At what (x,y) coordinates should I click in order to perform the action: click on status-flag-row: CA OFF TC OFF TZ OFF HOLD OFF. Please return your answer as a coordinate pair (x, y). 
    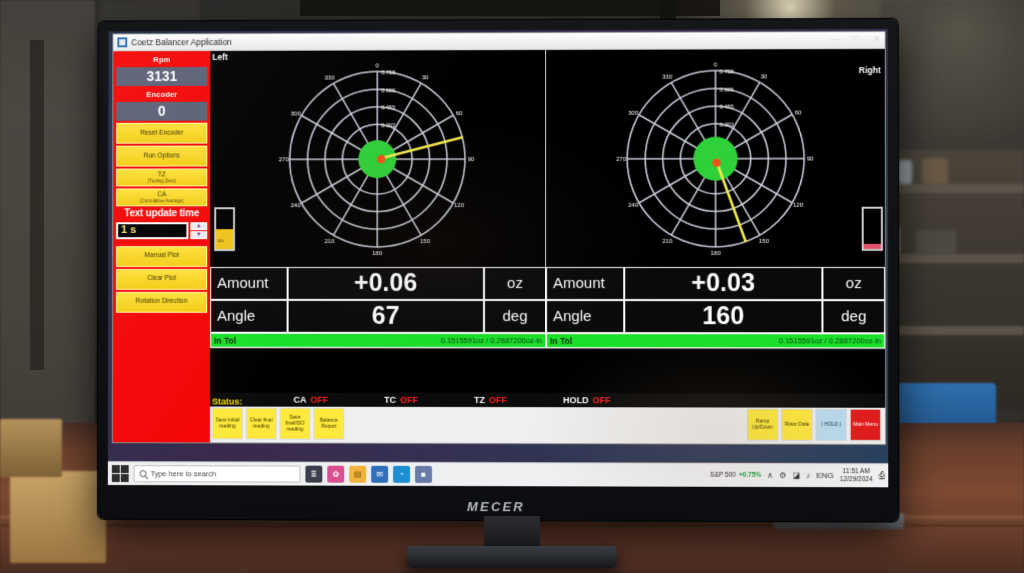
    Looking at the image, I should click on (548, 400).